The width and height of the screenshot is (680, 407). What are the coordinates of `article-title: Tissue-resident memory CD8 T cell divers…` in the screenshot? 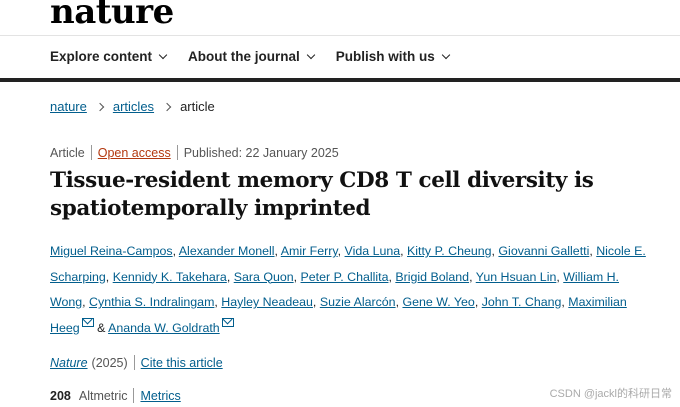 It's located at (322, 194).